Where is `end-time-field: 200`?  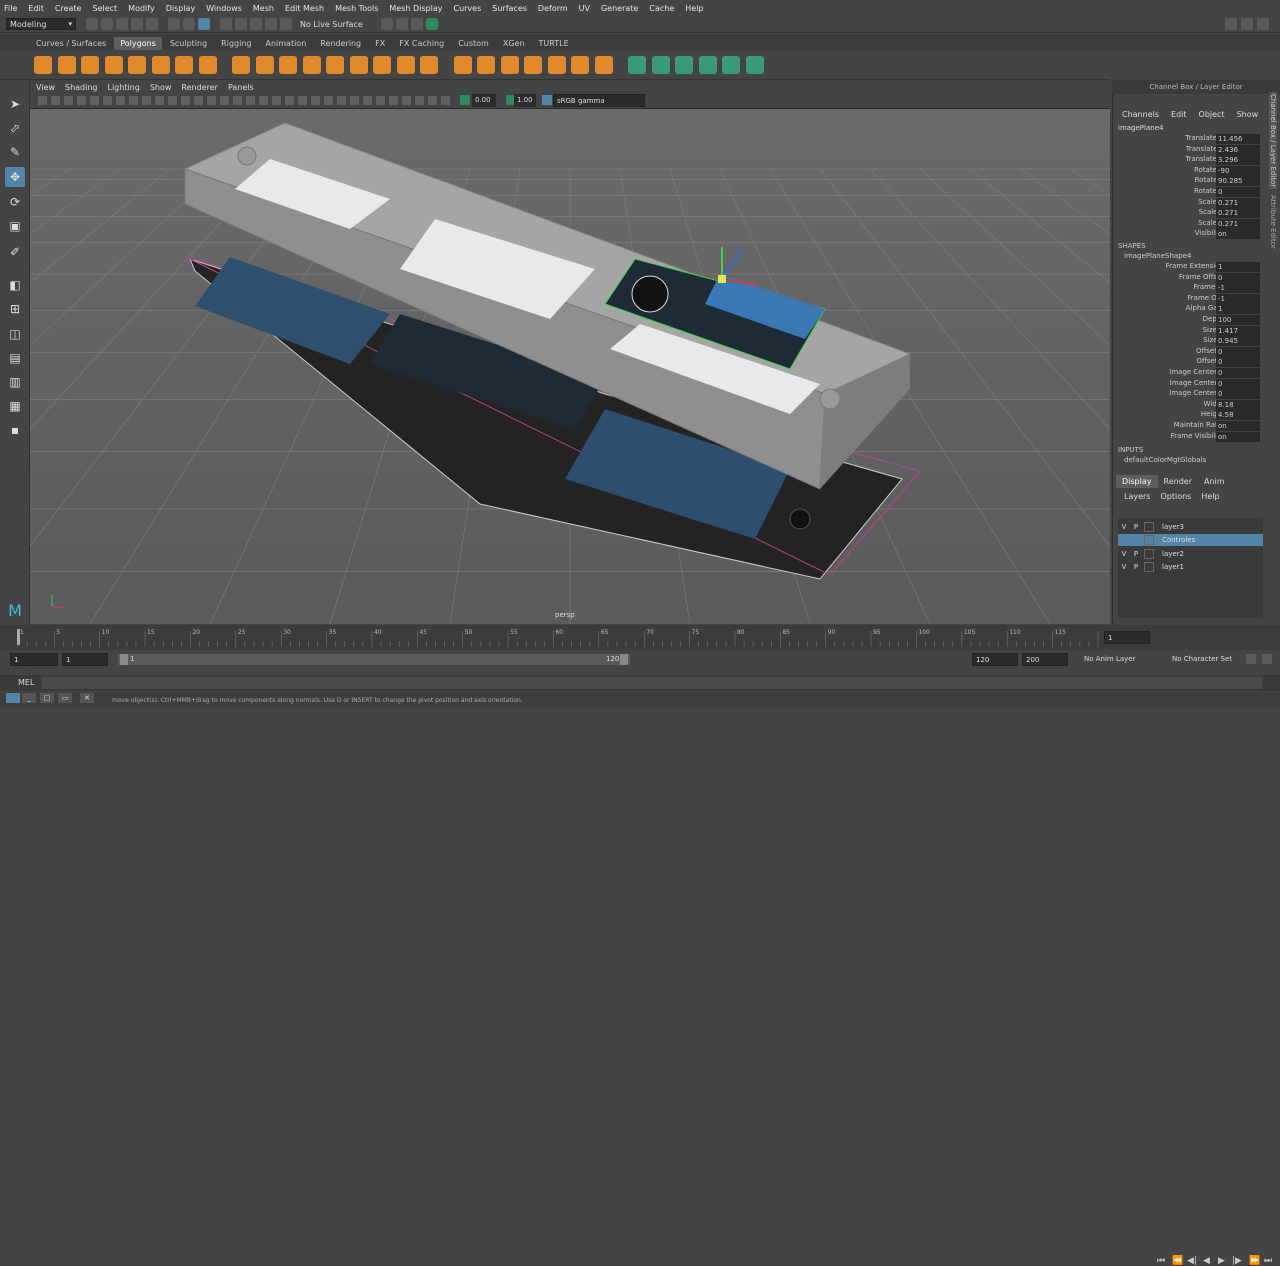
end-time-field: 200 is located at coordinates (1045, 659).